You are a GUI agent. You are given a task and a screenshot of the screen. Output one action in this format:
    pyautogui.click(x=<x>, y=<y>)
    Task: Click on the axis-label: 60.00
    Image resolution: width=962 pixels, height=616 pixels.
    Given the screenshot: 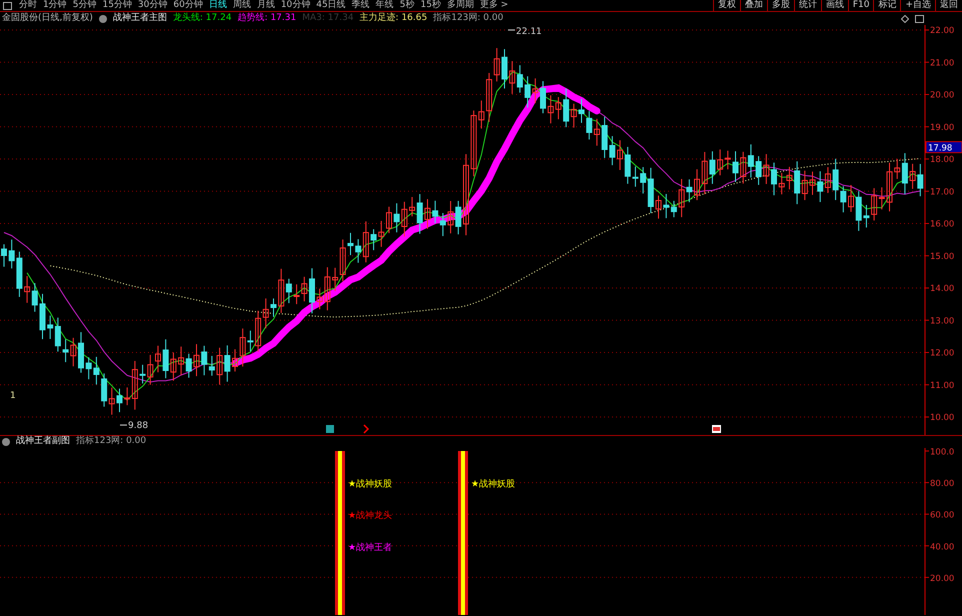 What is the action you would take?
    pyautogui.click(x=942, y=515)
    